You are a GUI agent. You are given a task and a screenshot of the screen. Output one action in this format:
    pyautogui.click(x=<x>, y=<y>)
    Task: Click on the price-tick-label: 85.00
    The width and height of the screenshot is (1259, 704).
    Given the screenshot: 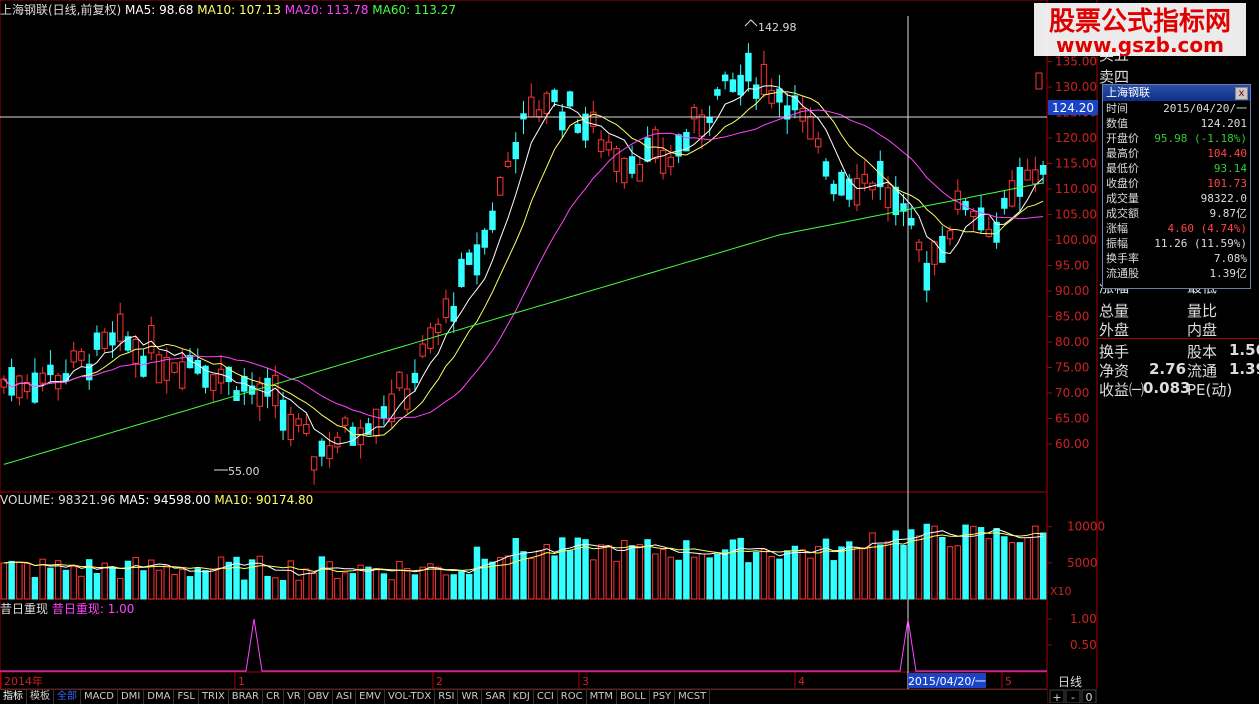 What is the action you would take?
    pyautogui.click(x=1072, y=317)
    